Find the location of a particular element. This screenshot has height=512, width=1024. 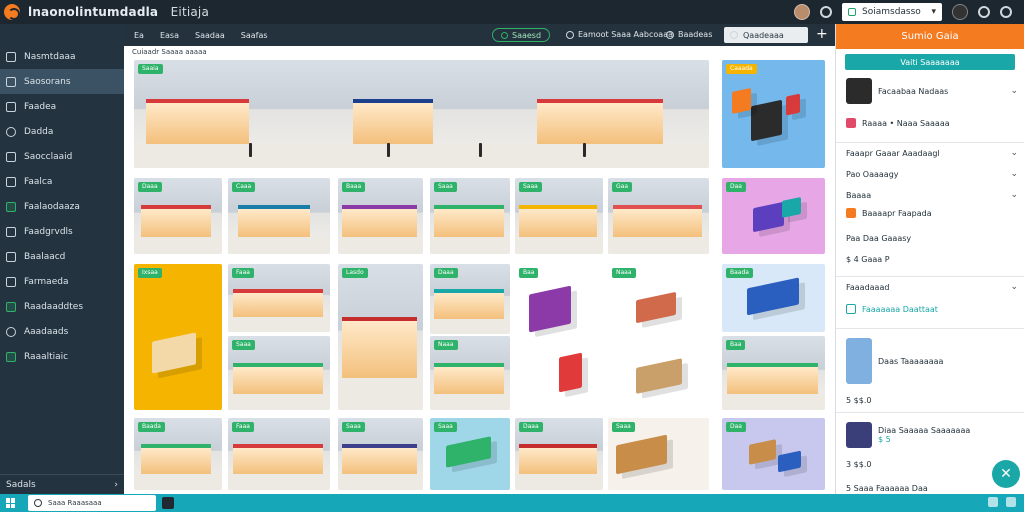

sidebar-item-12: Raaaltiaic is located at coordinates (62, 356).